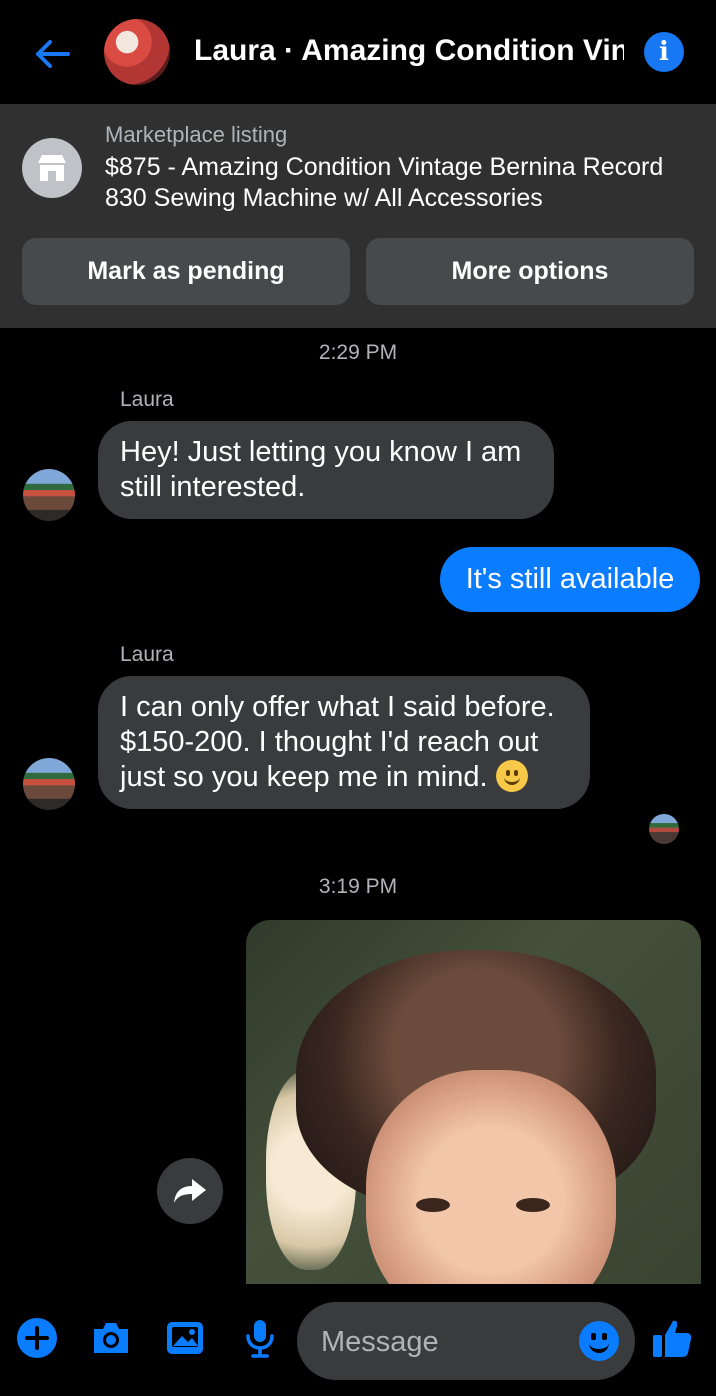  What do you see at coordinates (530, 271) in the screenshot?
I see `more-options-button: More options` at bounding box center [530, 271].